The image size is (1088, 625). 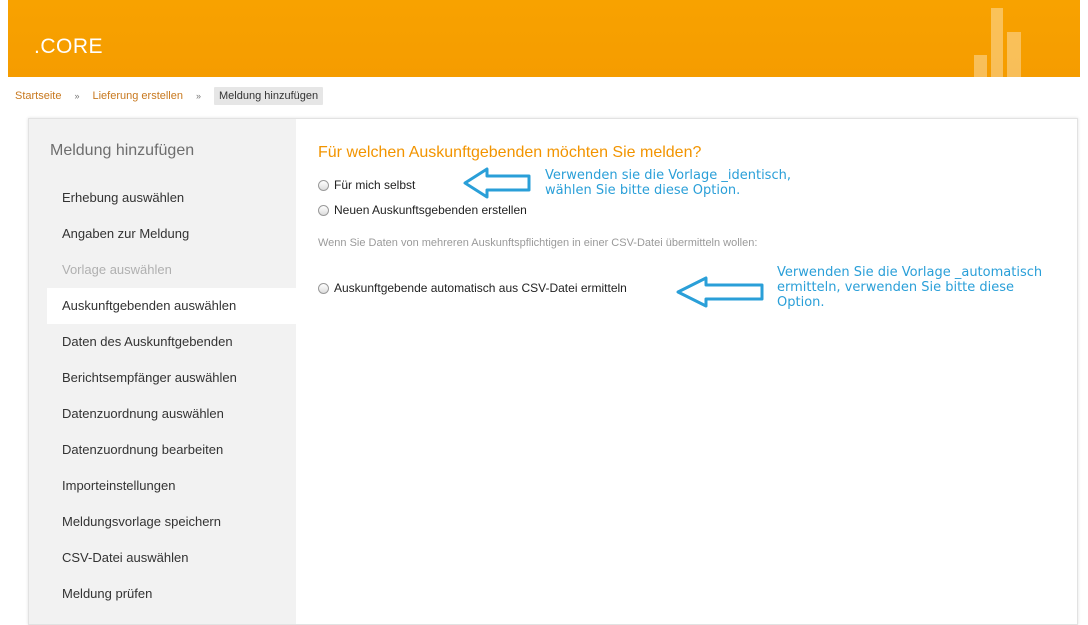 I want to click on option-fuer-mich-selbst: Für mich selbst, so click(x=366, y=185).